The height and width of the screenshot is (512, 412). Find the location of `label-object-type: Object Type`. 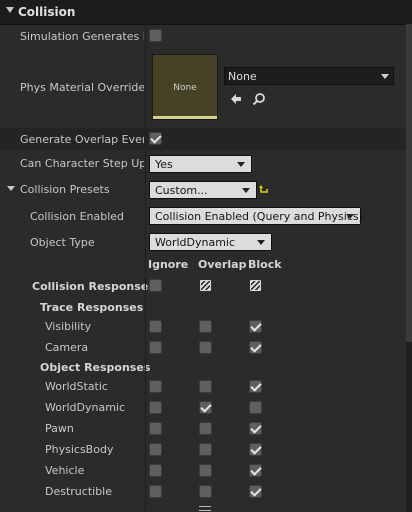

label-object-type: Object Type is located at coordinates (62, 242).